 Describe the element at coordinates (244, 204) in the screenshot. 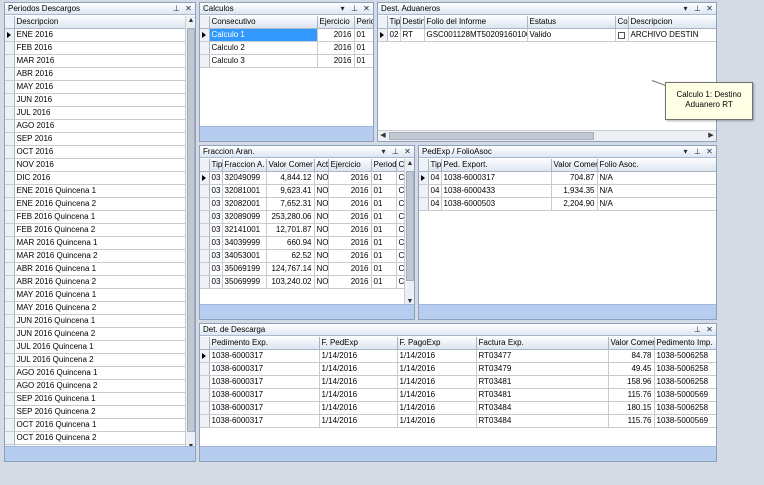

I see `table-cell: 32082001` at that location.